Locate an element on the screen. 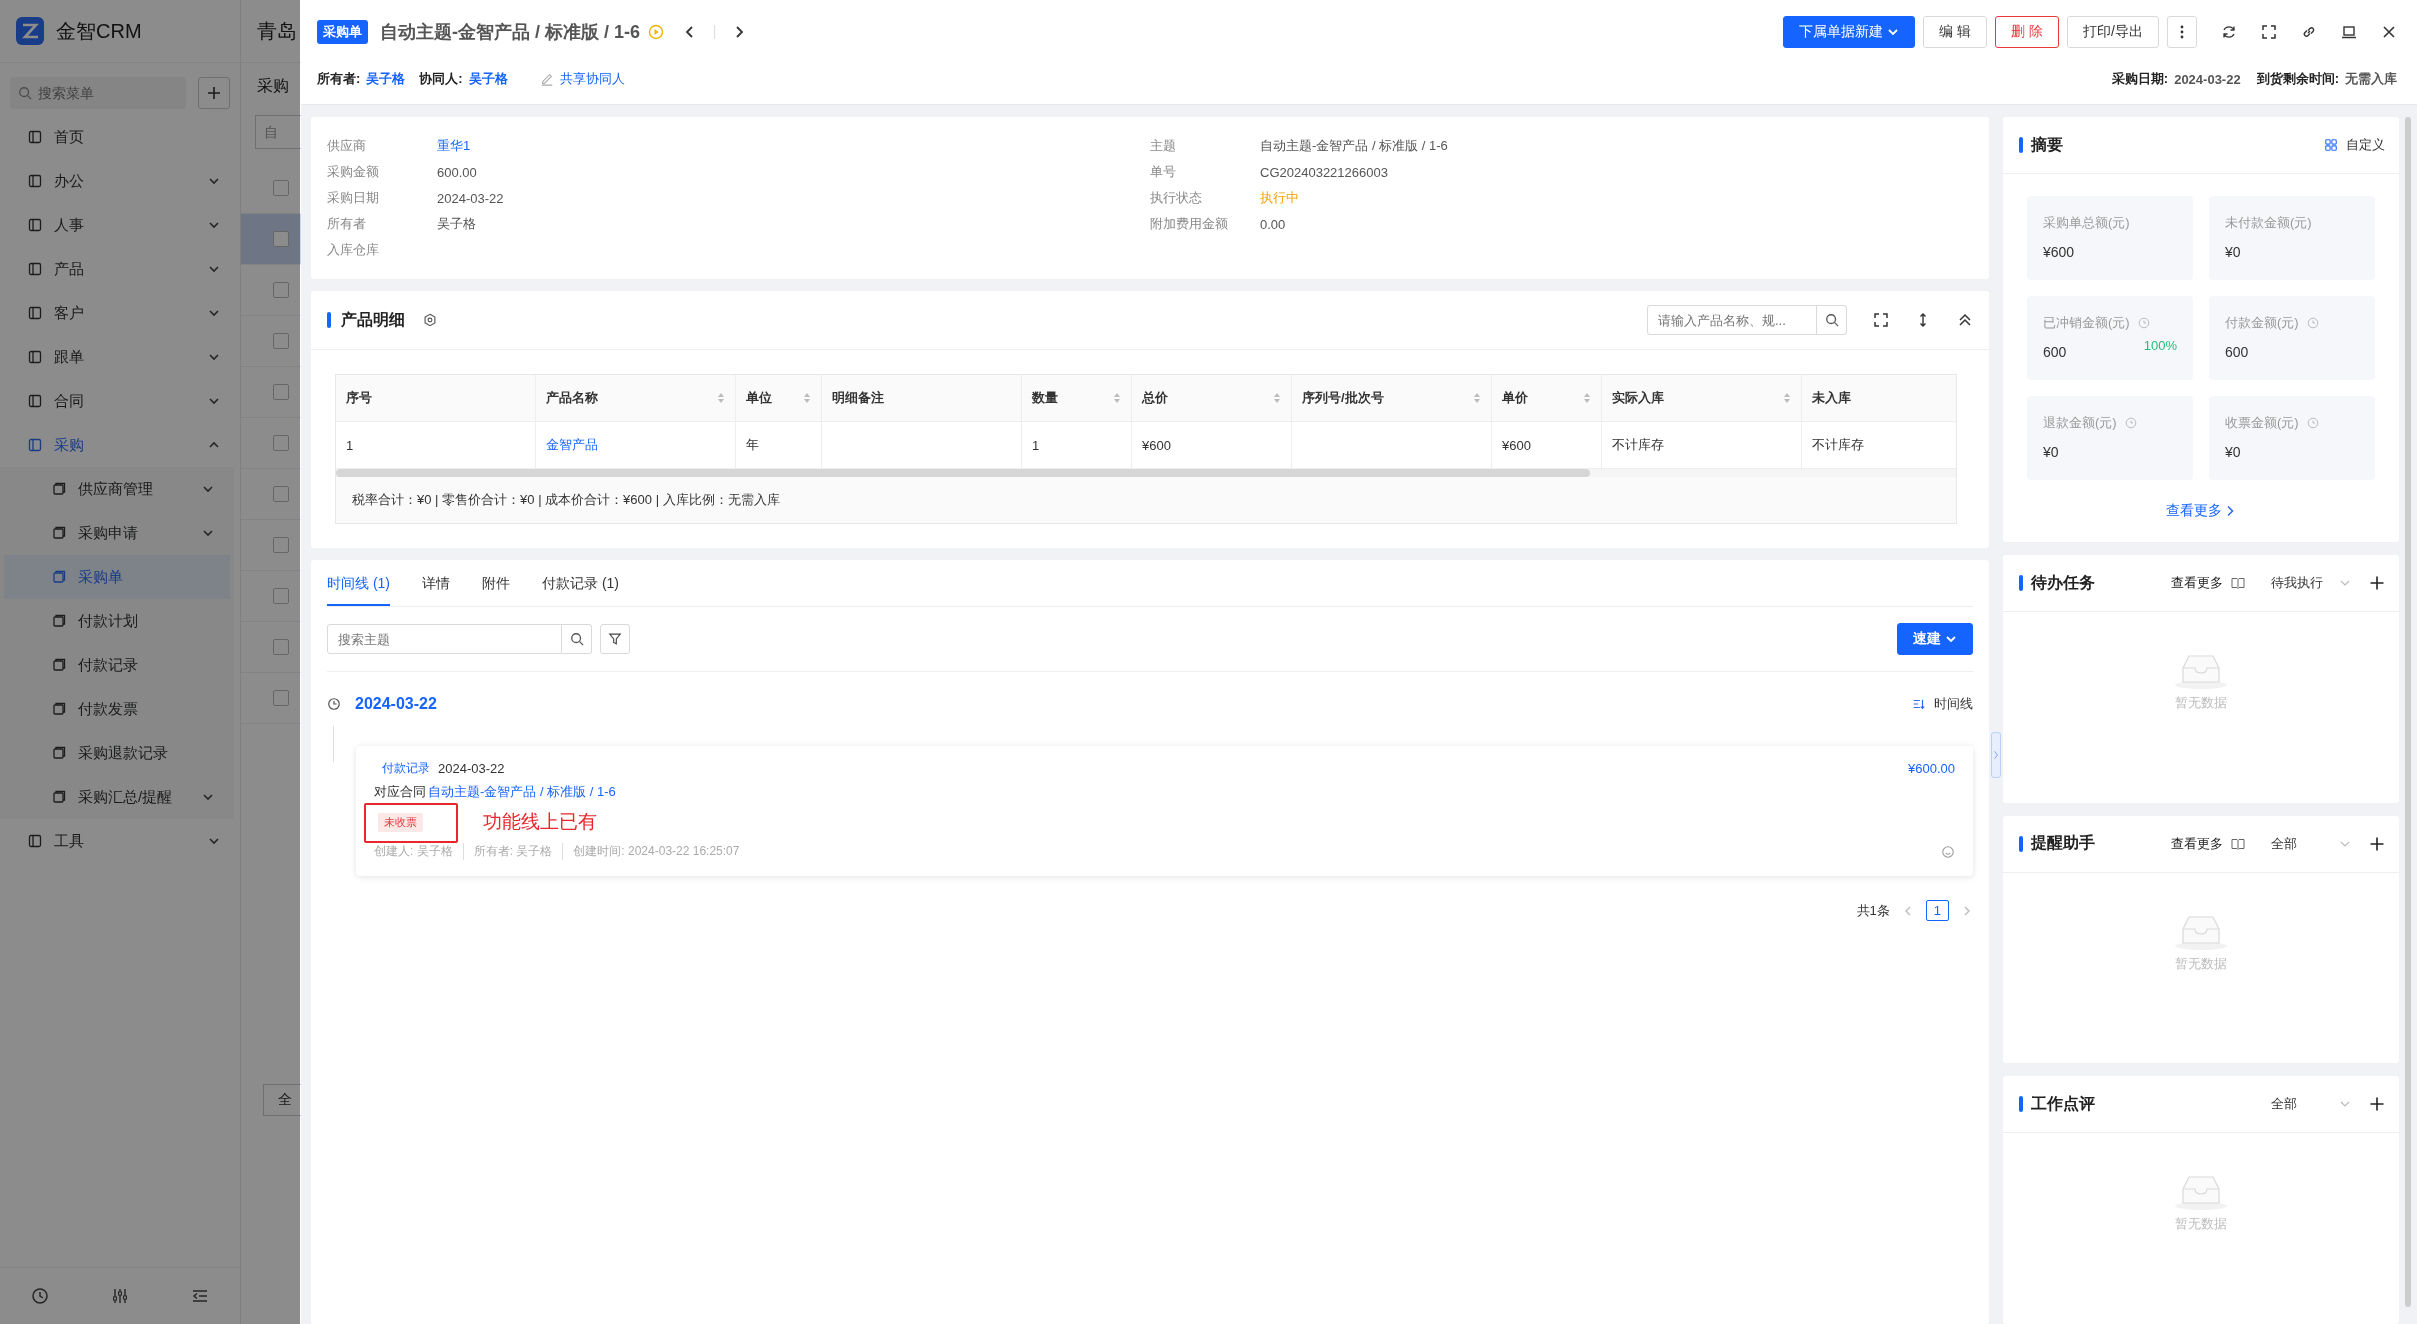  menu-search-field: 搜索菜单 is located at coordinates (98, 93).